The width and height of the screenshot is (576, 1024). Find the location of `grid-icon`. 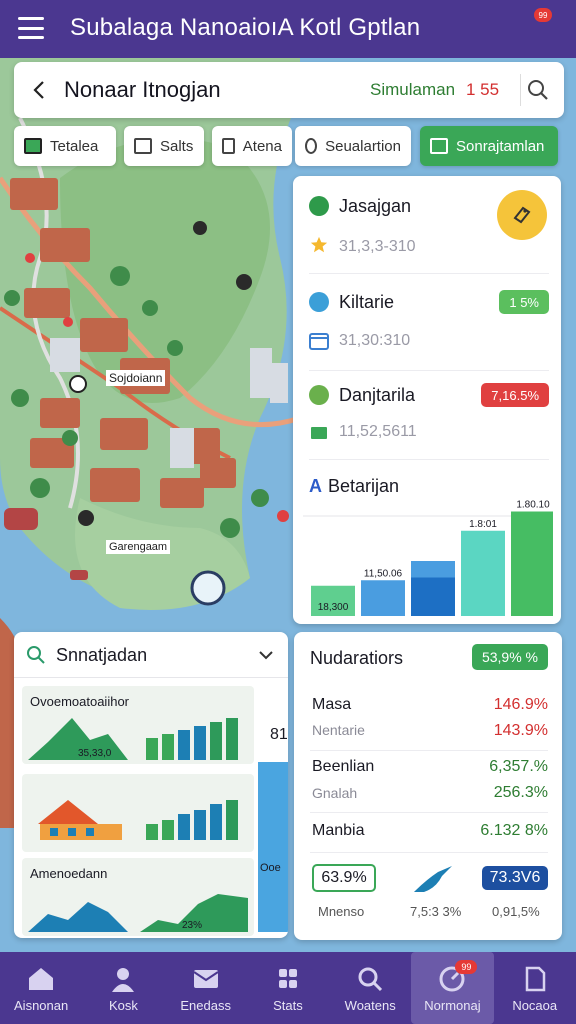

grid-icon is located at coordinates (287, 978).